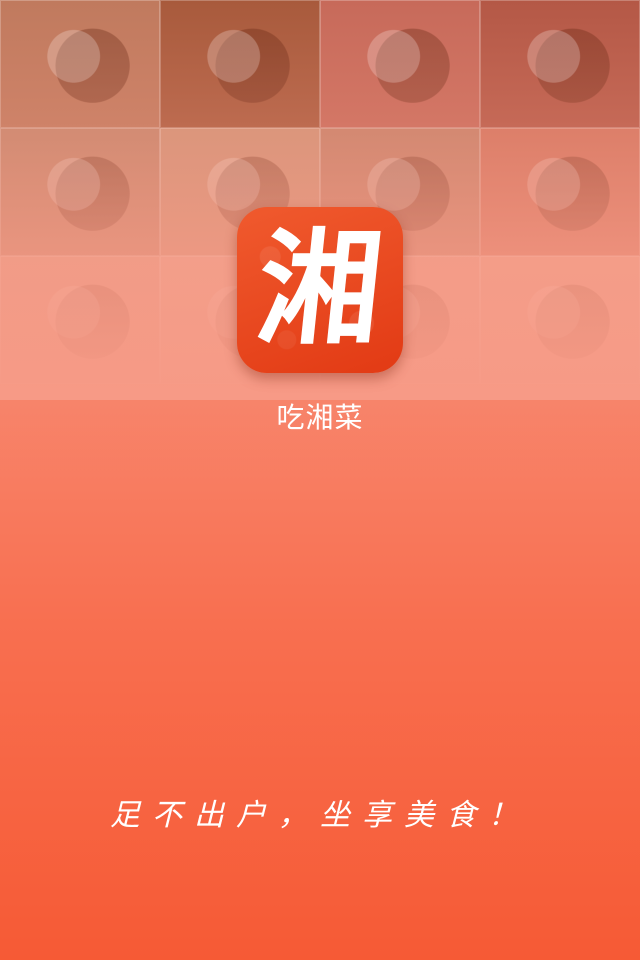 This screenshot has height=960, width=640. Describe the element at coordinates (320, 417) in the screenshot. I see `app-name: 吃湘菜` at that location.